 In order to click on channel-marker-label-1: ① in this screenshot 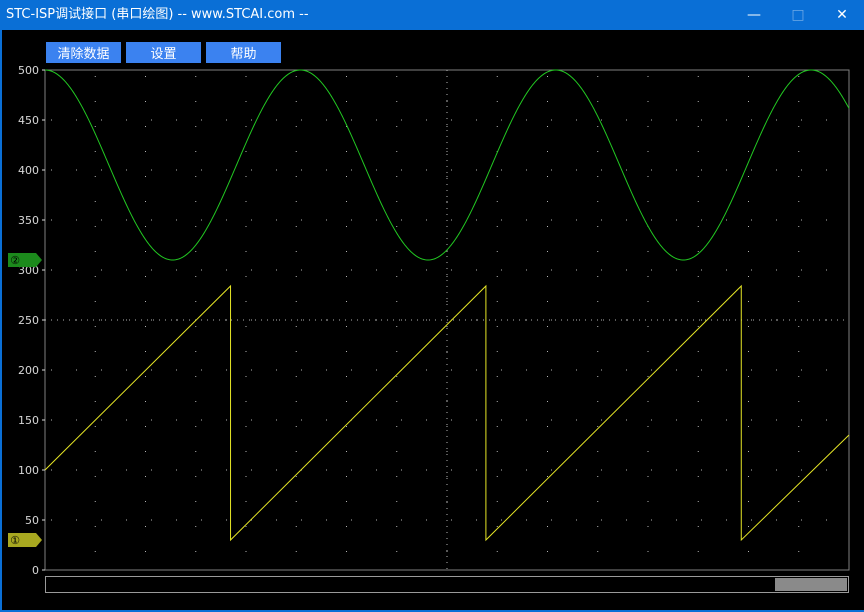, I will do `click(15, 540)`.